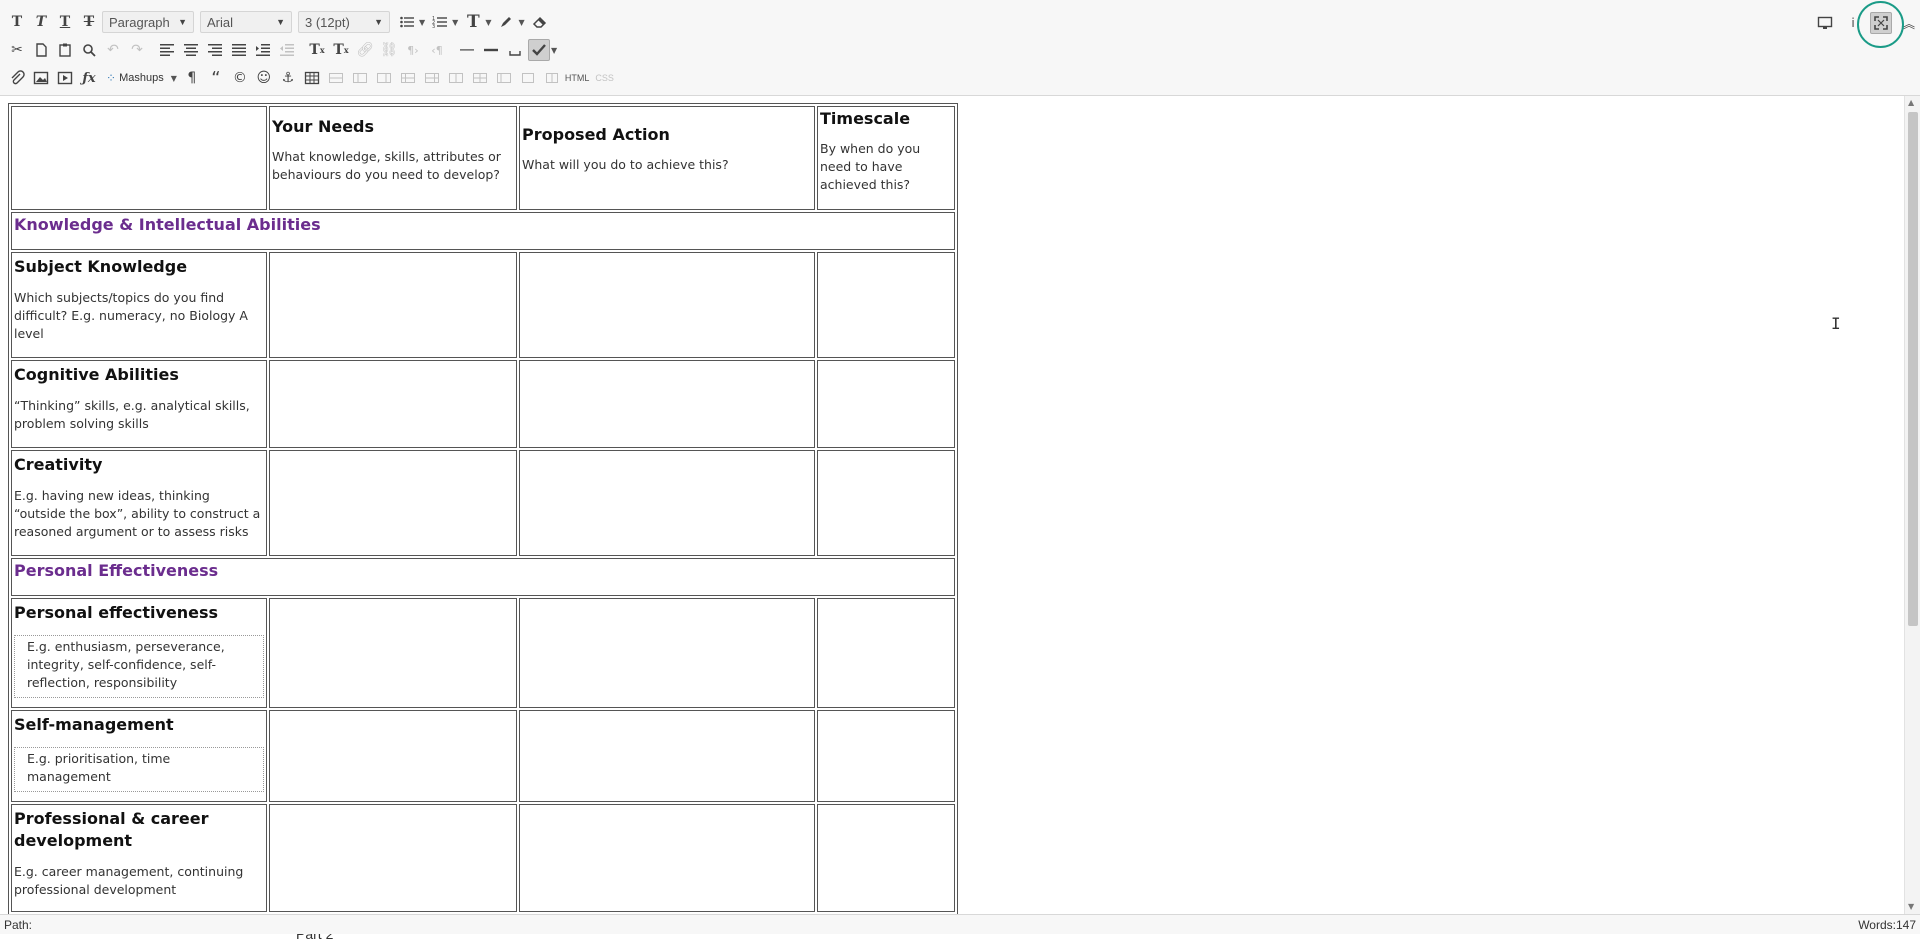 Image resolution: width=1920 pixels, height=944 pixels. What do you see at coordinates (41, 50) in the screenshot?
I see `copy-icon` at bounding box center [41, 50].